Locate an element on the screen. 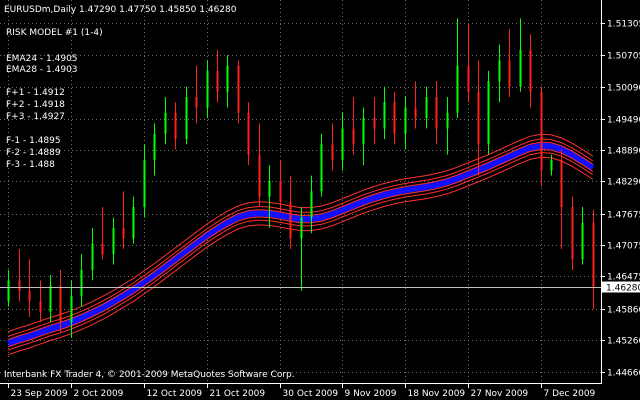 This screenshot has height=400, width=640. indicator-fplus1: F+1 - 1.4912 is located at coordinates (35, 93).